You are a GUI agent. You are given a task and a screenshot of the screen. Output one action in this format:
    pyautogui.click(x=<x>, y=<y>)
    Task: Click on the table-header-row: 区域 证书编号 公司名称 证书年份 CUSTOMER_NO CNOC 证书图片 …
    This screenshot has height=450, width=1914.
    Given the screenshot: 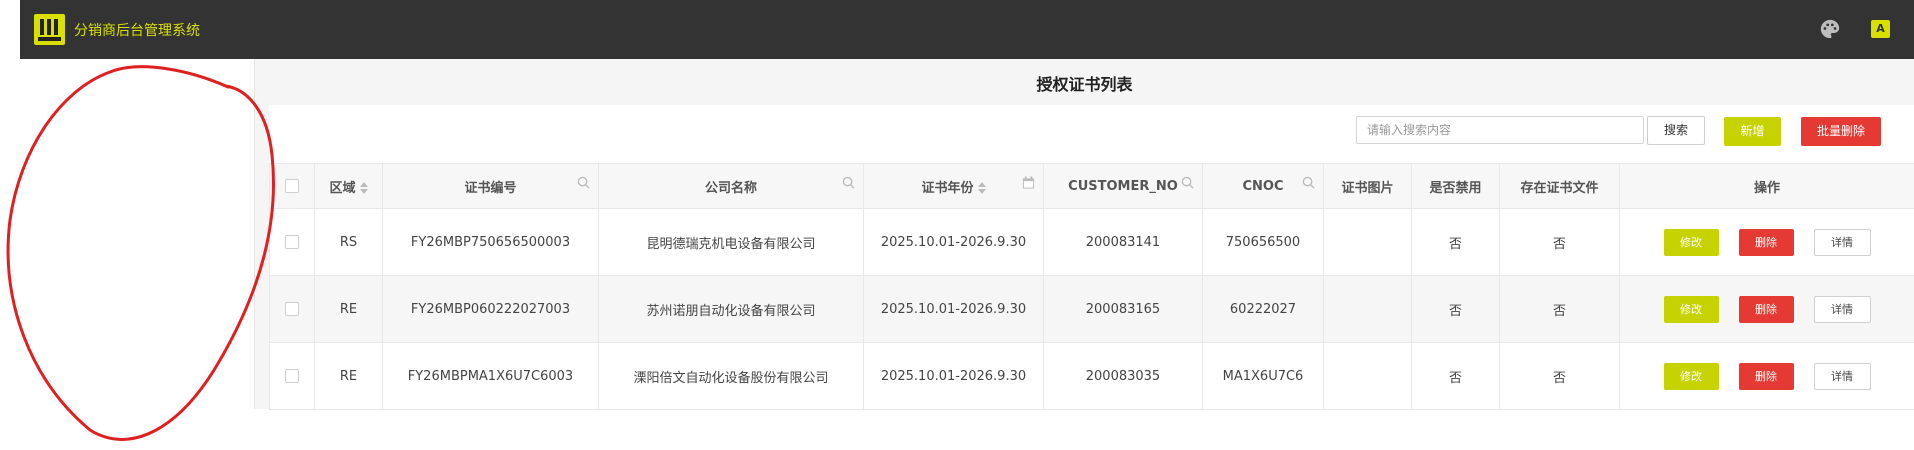 What is the action you would take?
    pyautogui.click(x=1092, y=186)
    